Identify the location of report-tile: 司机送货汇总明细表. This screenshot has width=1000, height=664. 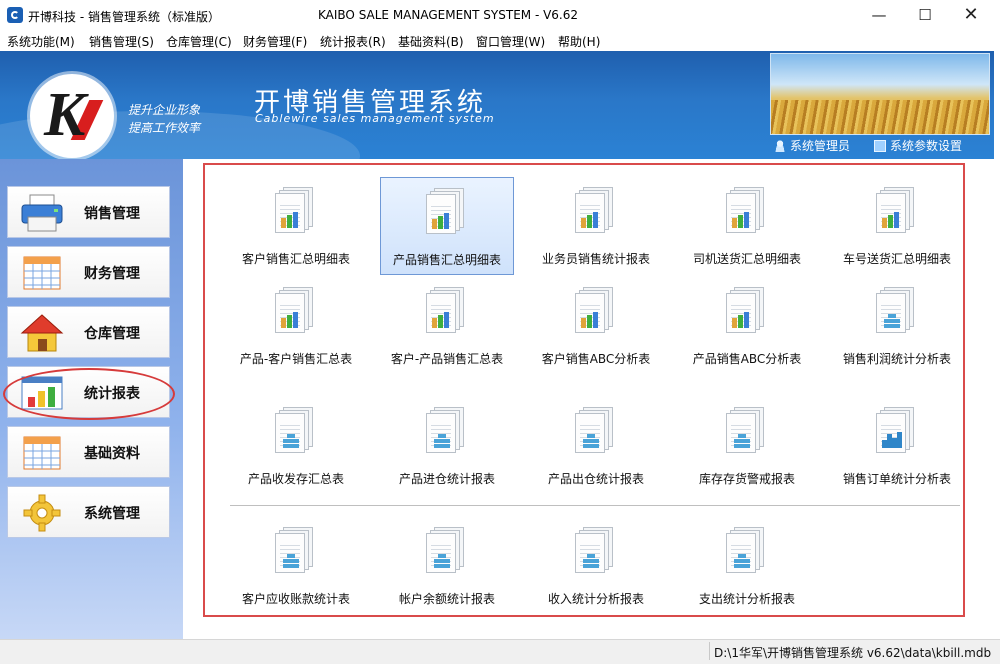
(747, 226).